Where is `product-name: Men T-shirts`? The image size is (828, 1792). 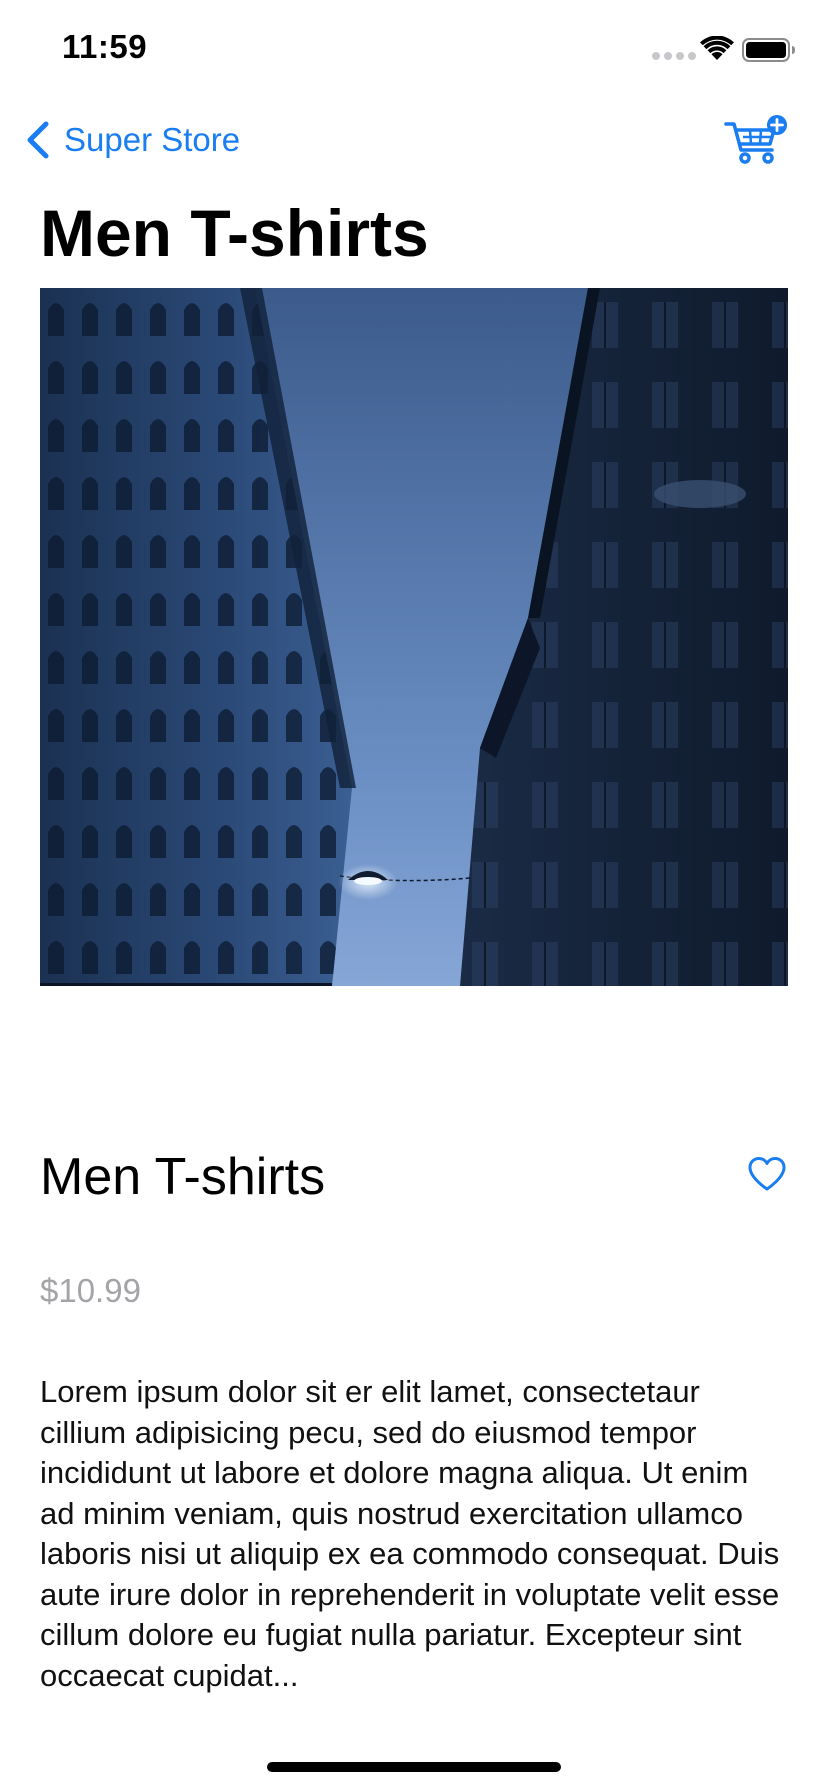 product-name: Men T-shirts is located at coordinates (183, 1177).